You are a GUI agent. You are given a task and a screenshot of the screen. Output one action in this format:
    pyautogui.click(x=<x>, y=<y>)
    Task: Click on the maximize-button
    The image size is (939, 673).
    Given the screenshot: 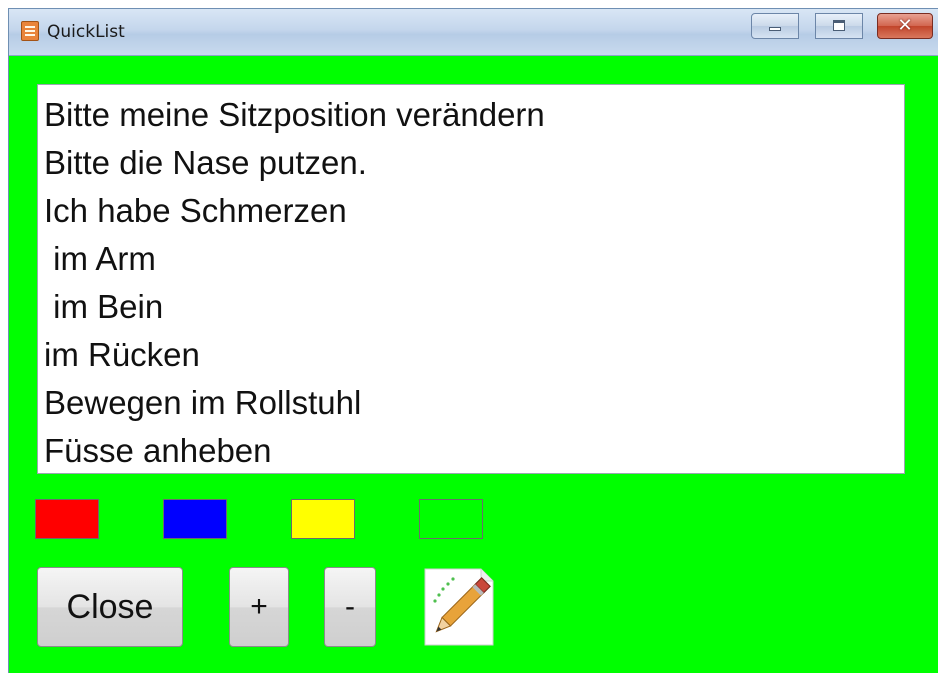 What is the action you would take?
    pyautogui.click(x=839, y=26)
    